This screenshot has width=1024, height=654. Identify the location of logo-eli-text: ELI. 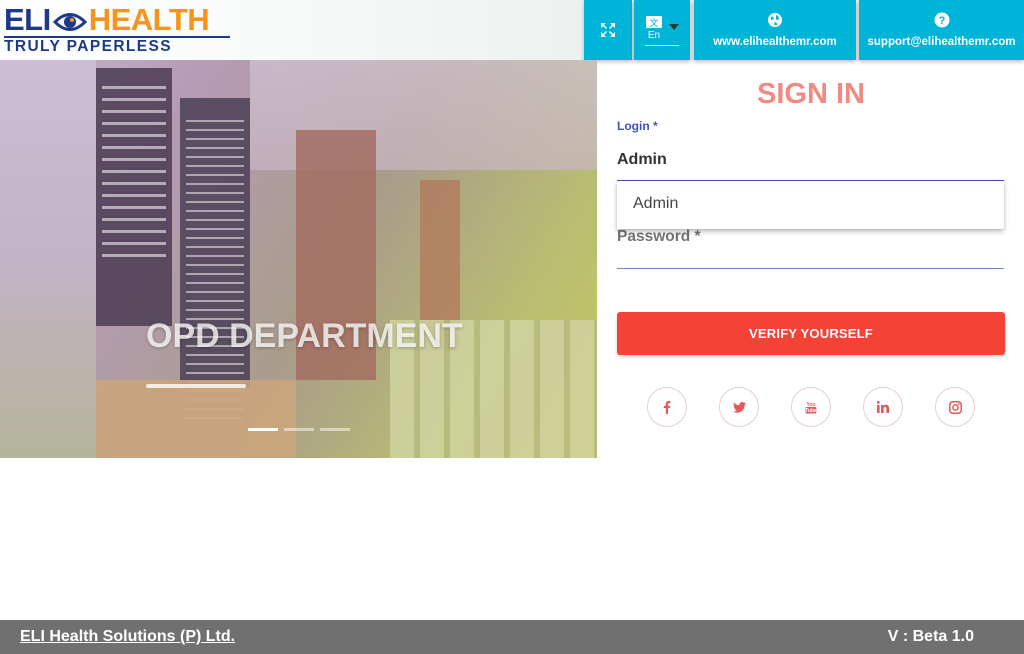
(27, 19).